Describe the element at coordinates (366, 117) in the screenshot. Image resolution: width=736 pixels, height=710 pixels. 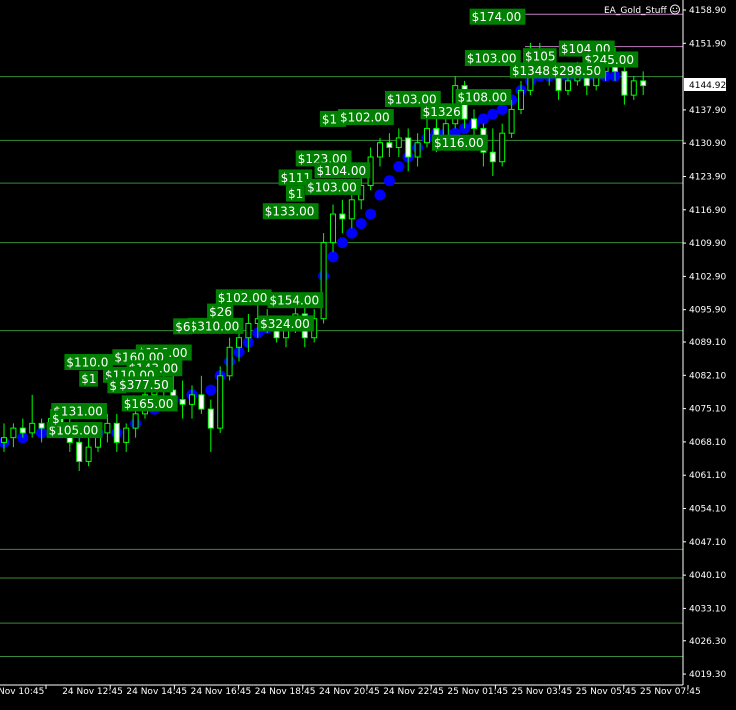
I see `profit-label: $102.00` at that location.